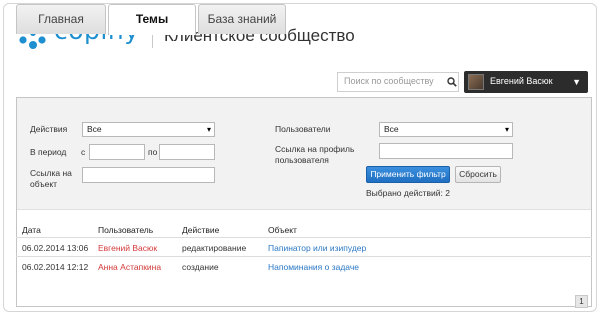 The width and height of the screenshot is (600, 315). I want to click on table-cell-action: редактирование, so click(214, 248).